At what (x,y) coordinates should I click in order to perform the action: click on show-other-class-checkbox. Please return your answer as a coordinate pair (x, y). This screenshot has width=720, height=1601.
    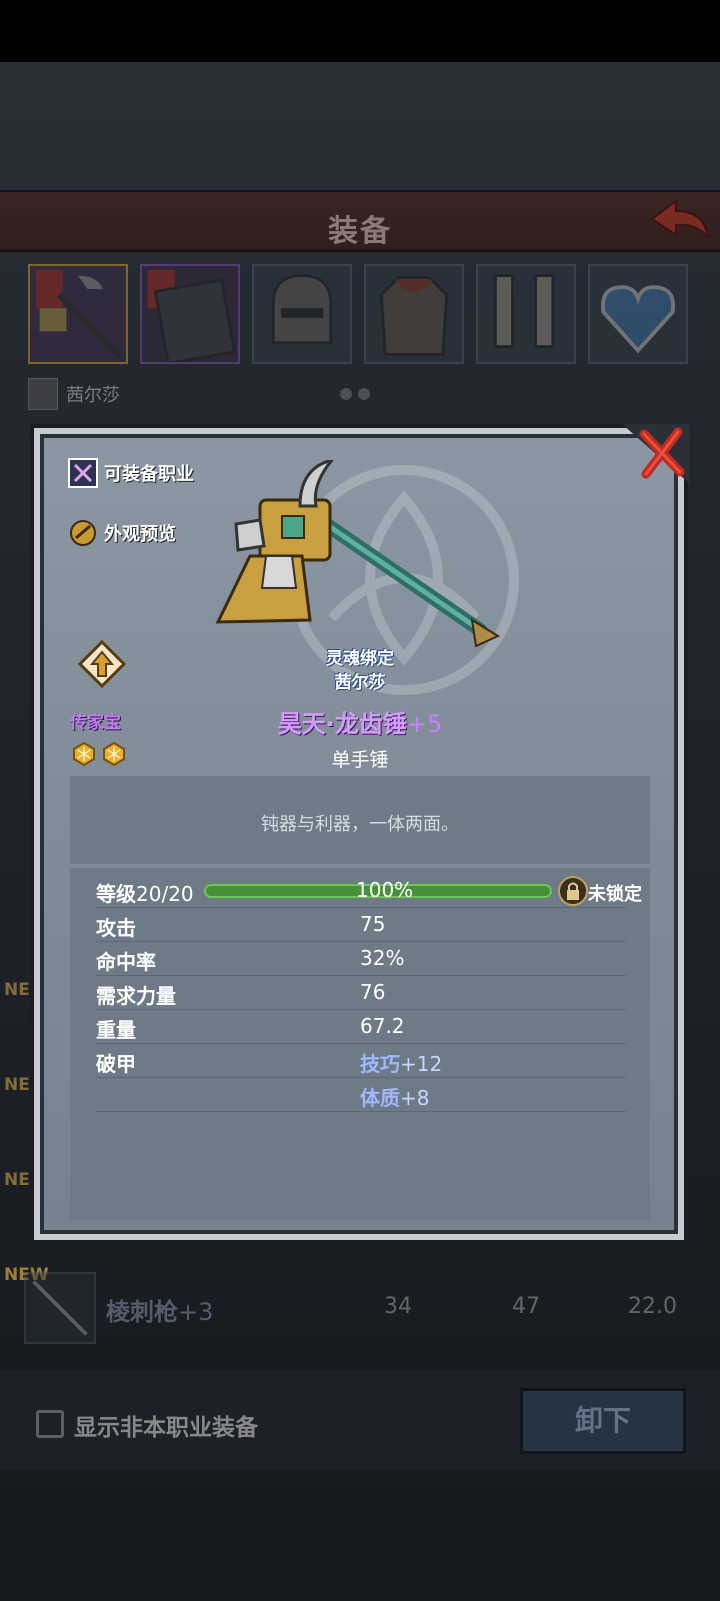
    Looking at the image, I should click on (50, 1424).